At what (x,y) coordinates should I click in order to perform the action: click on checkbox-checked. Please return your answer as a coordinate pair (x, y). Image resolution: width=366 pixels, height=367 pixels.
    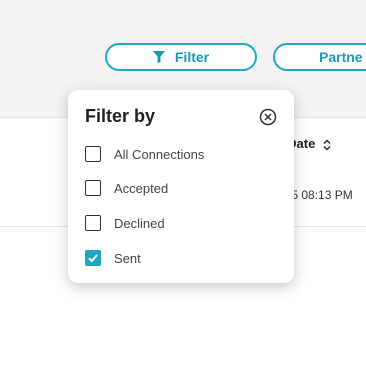
    Looking at the image, I should click on (93, 258).